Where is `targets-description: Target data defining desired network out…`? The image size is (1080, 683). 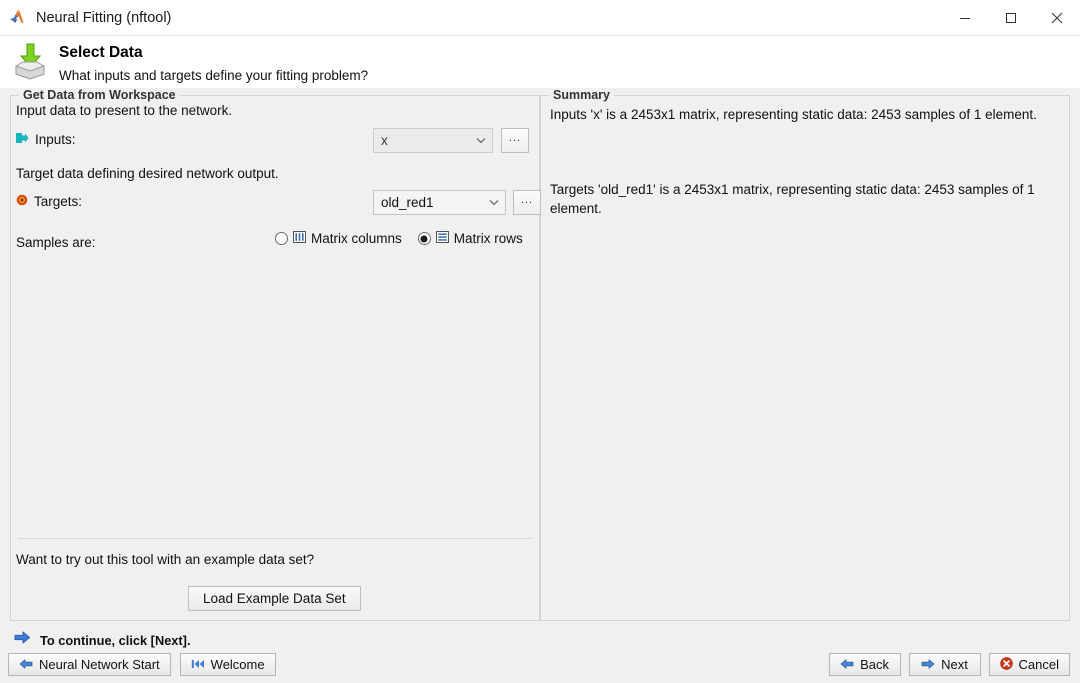 targets-description: Target data defining desired network out… is located at coordinates (147, 173).